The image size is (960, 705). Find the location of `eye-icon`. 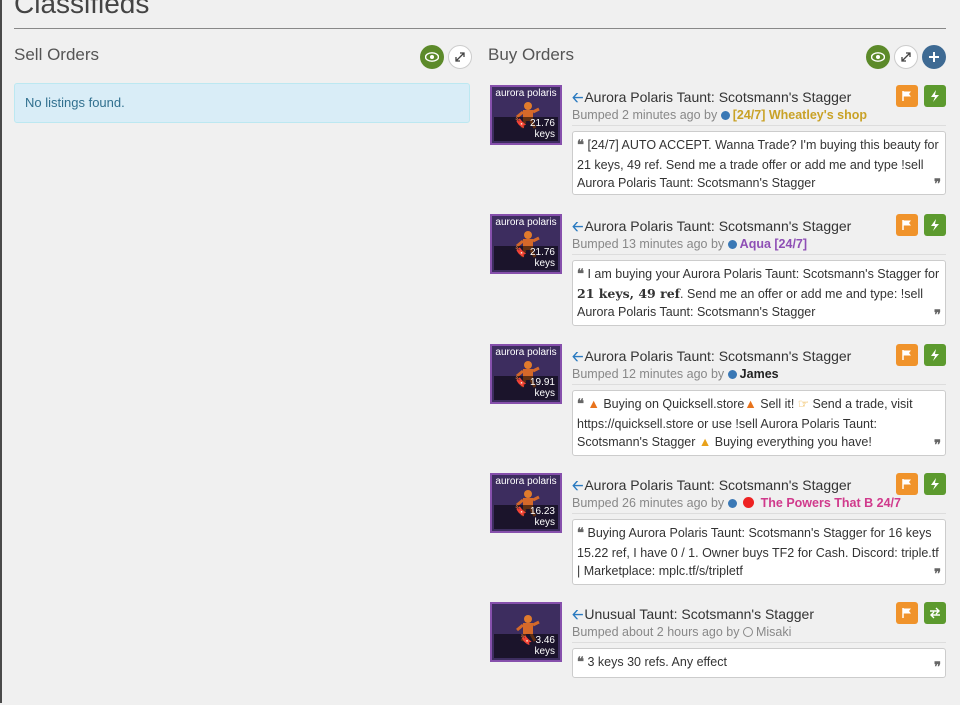

eye-icon is located at coordinates (878, 57).